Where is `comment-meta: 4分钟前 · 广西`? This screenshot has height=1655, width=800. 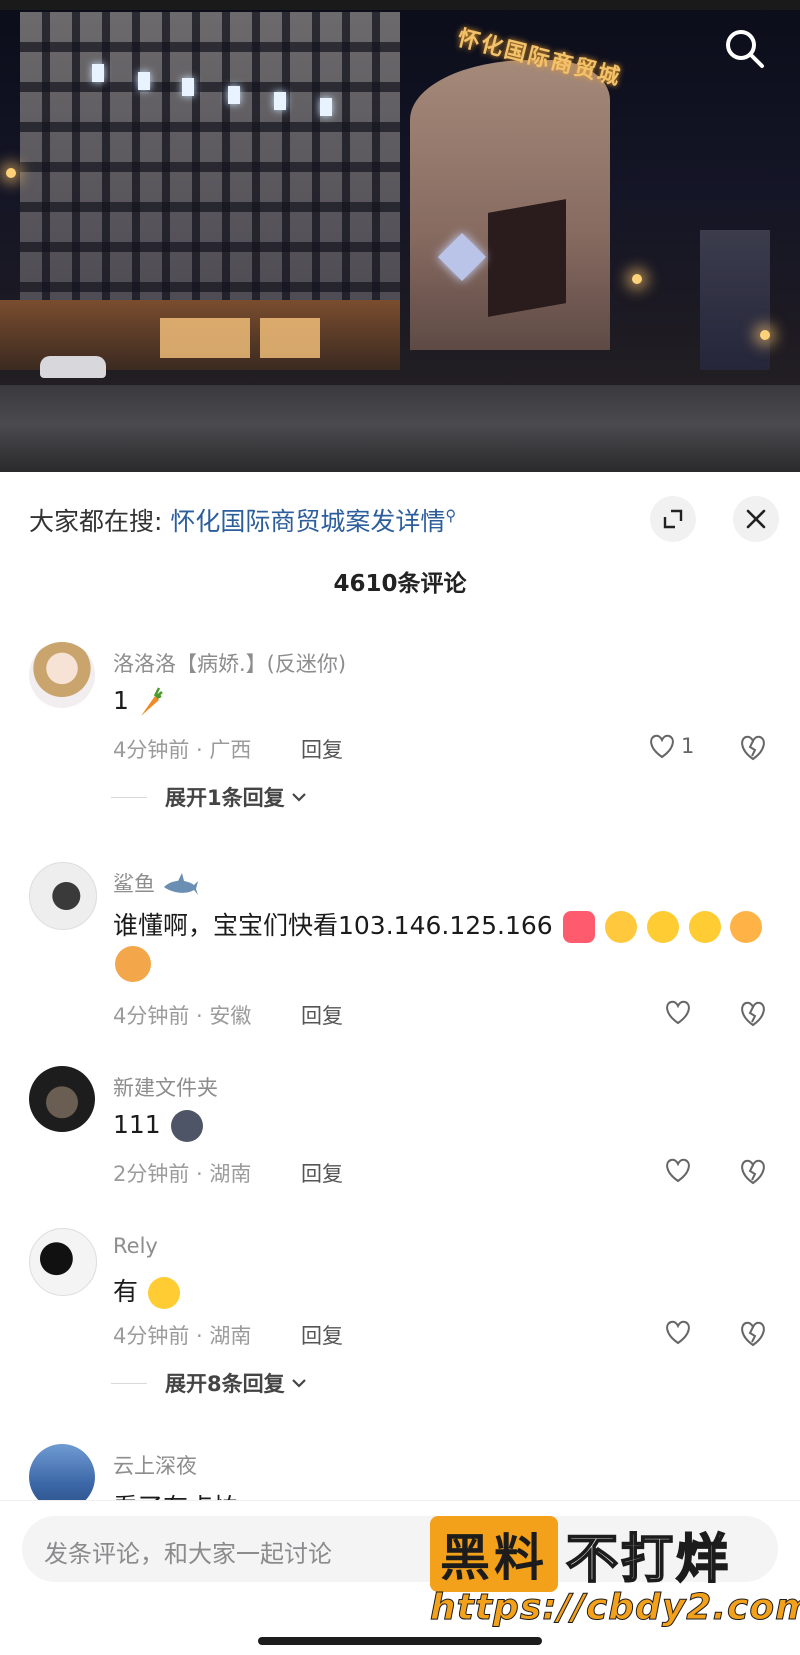
comment-meta: 4分钟前 · 广西 is located at coordinates (182, 750).